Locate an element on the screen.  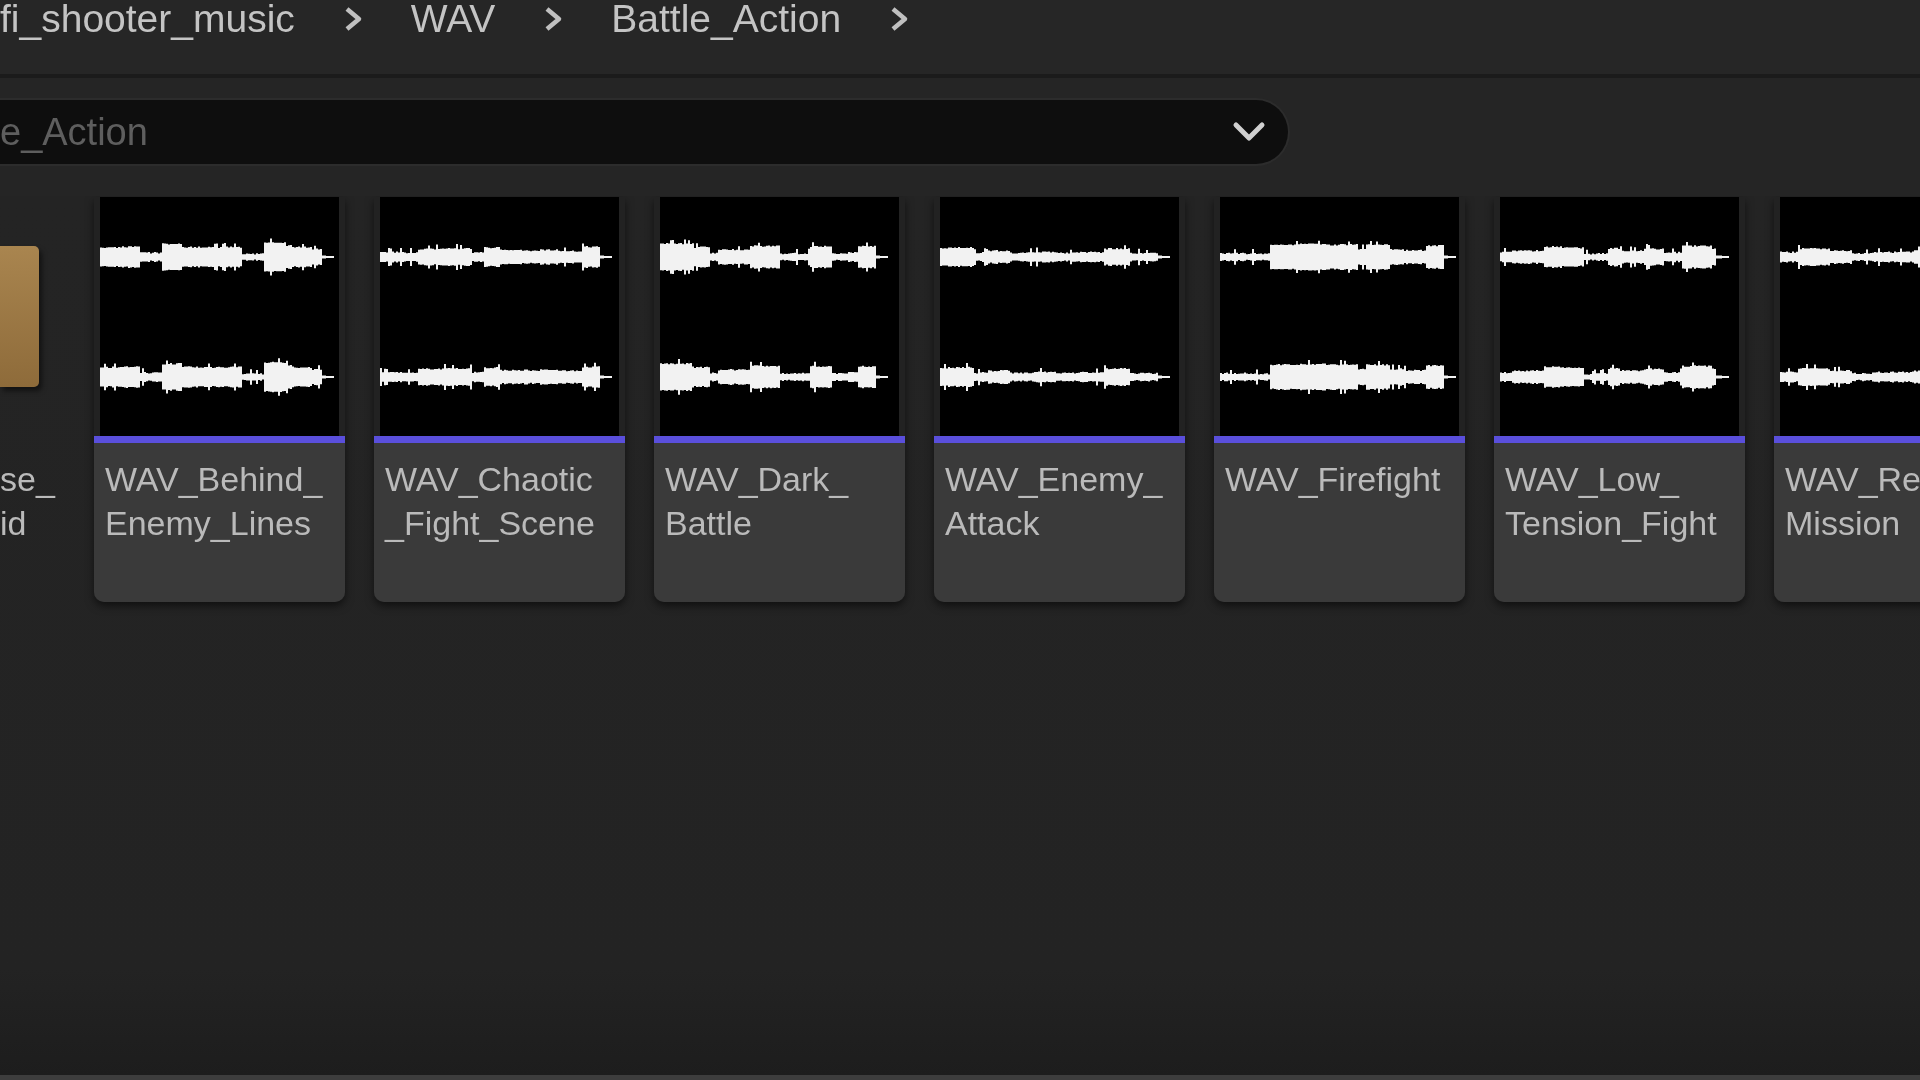
folder-name: se_ id is located at coordinates (28, 501).